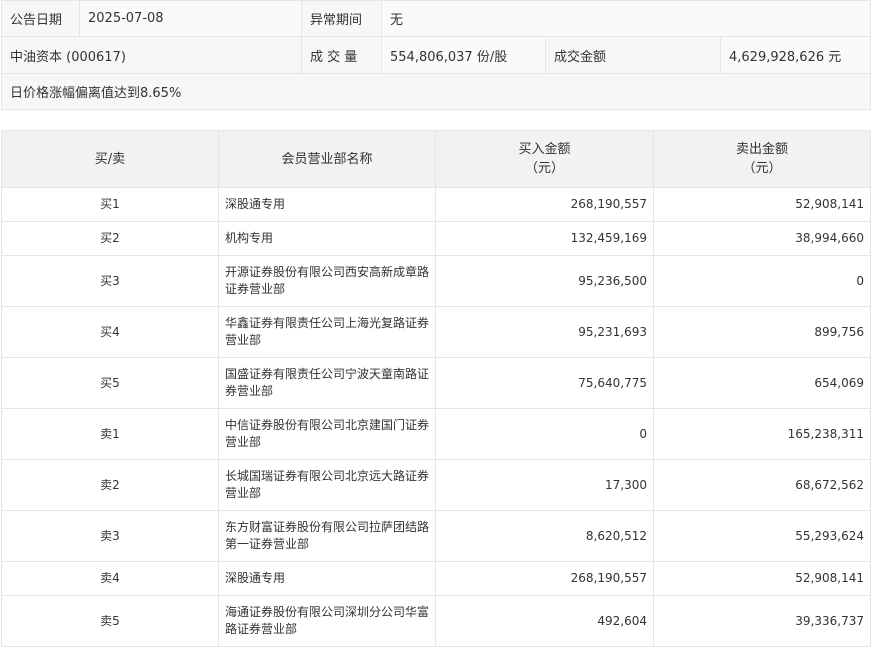  Describe the element at coordinates (544, 485) in the screenshot. I see `buy-amount-cell: 17,300` at that location.